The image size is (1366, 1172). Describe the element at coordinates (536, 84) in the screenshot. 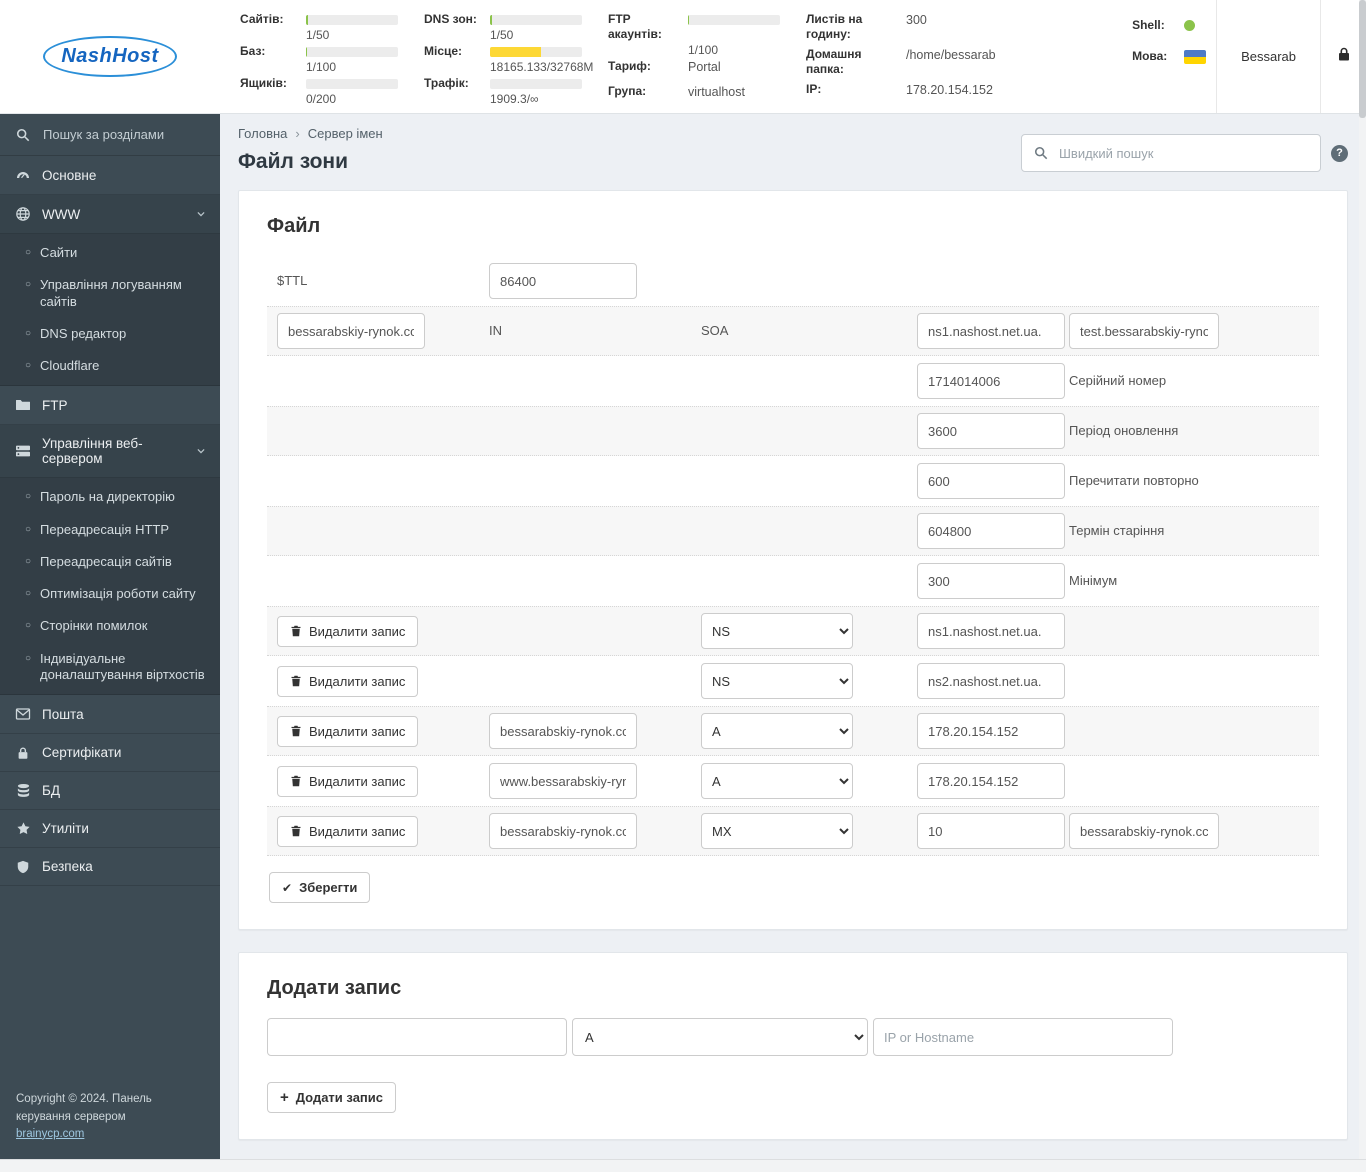

I see `traffic-progressbar` at that location.